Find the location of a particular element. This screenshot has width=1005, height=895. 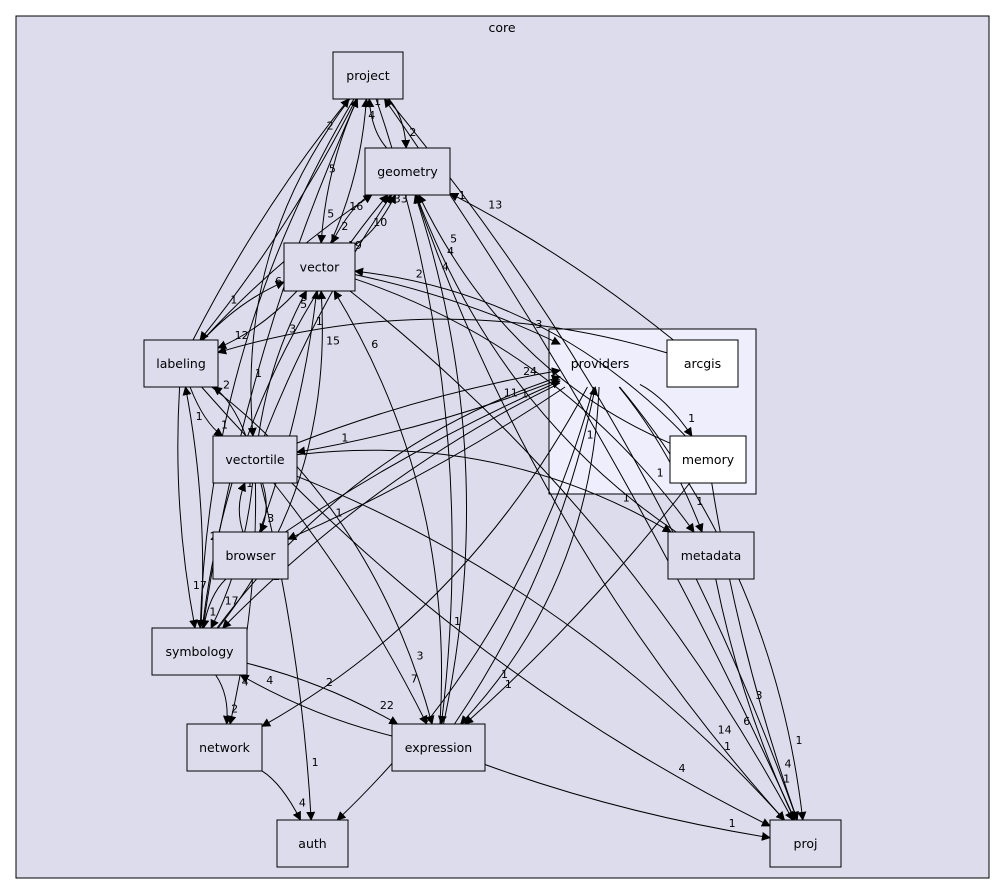

edge-label-symbology-to-providers: 11 is located at coordinates (511, 393).